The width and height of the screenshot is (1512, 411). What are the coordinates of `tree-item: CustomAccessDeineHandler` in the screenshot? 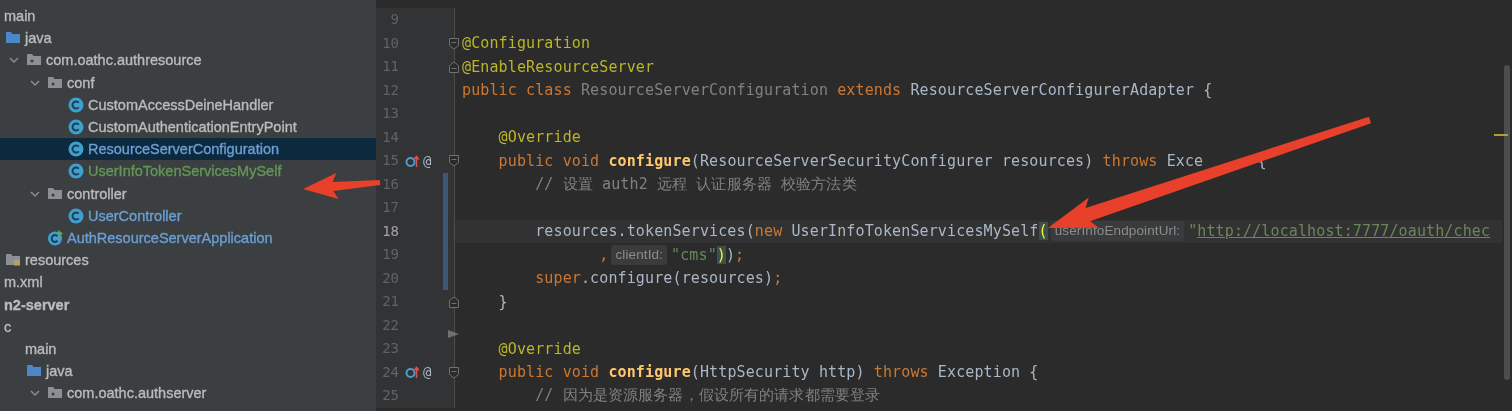 It's located at (188, 104).